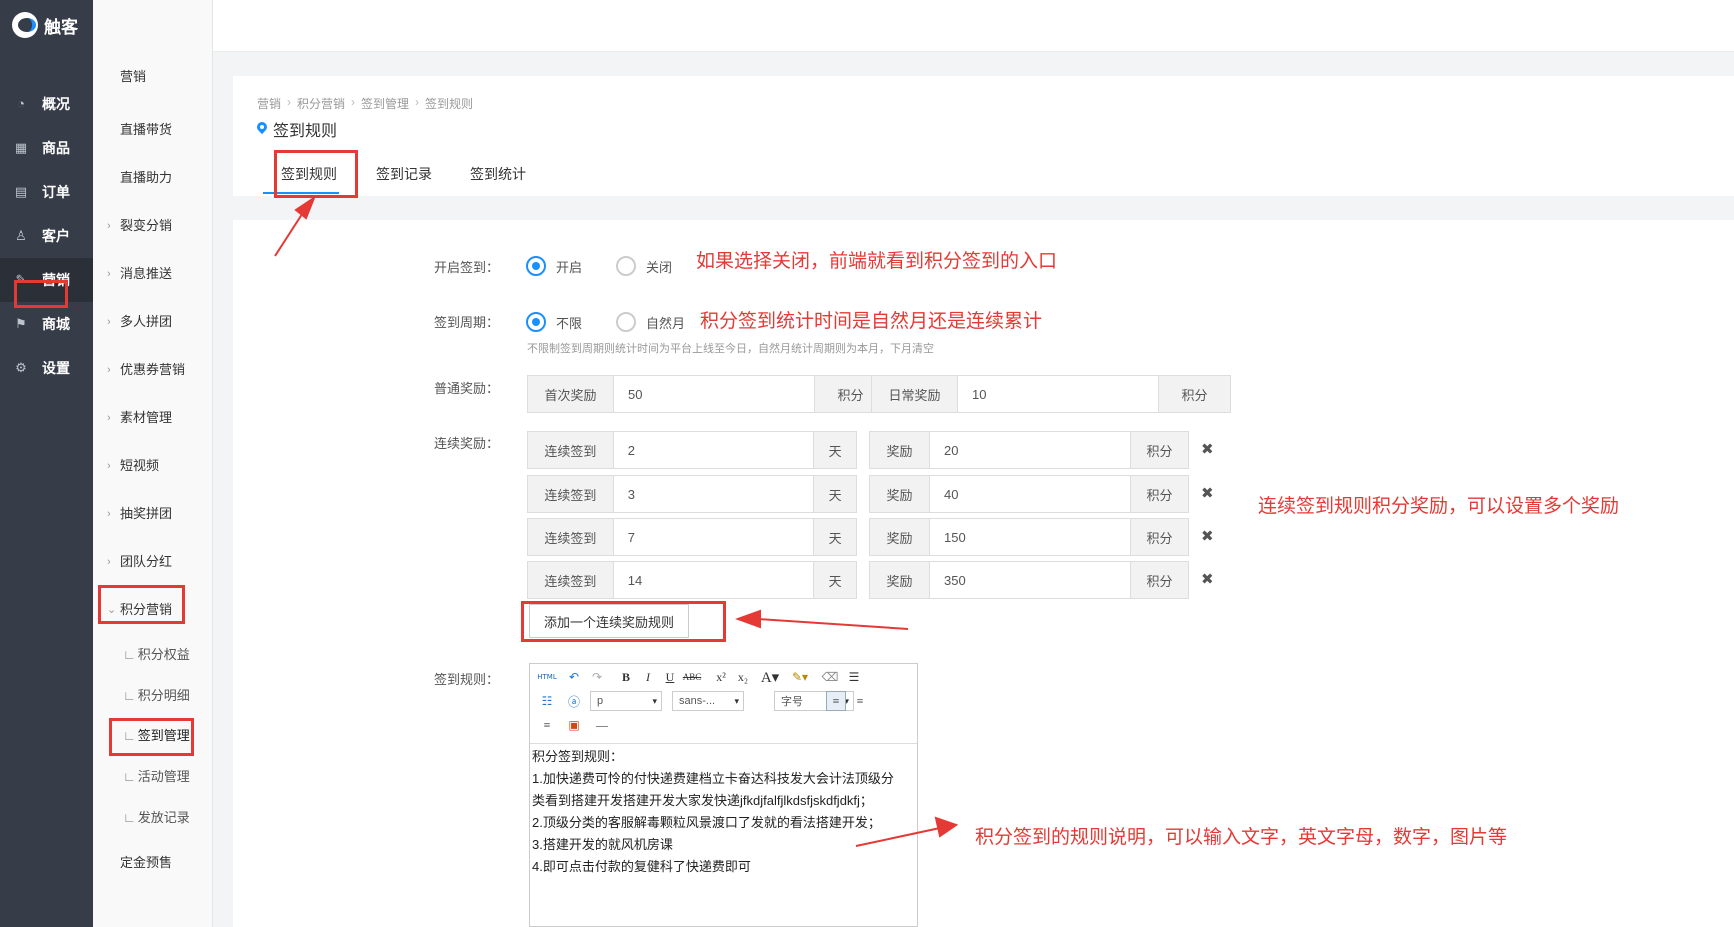  Describe the element at coordinates (153, 274) in the screenshot. I see `sub-item-push: › 消息推送` at that location.